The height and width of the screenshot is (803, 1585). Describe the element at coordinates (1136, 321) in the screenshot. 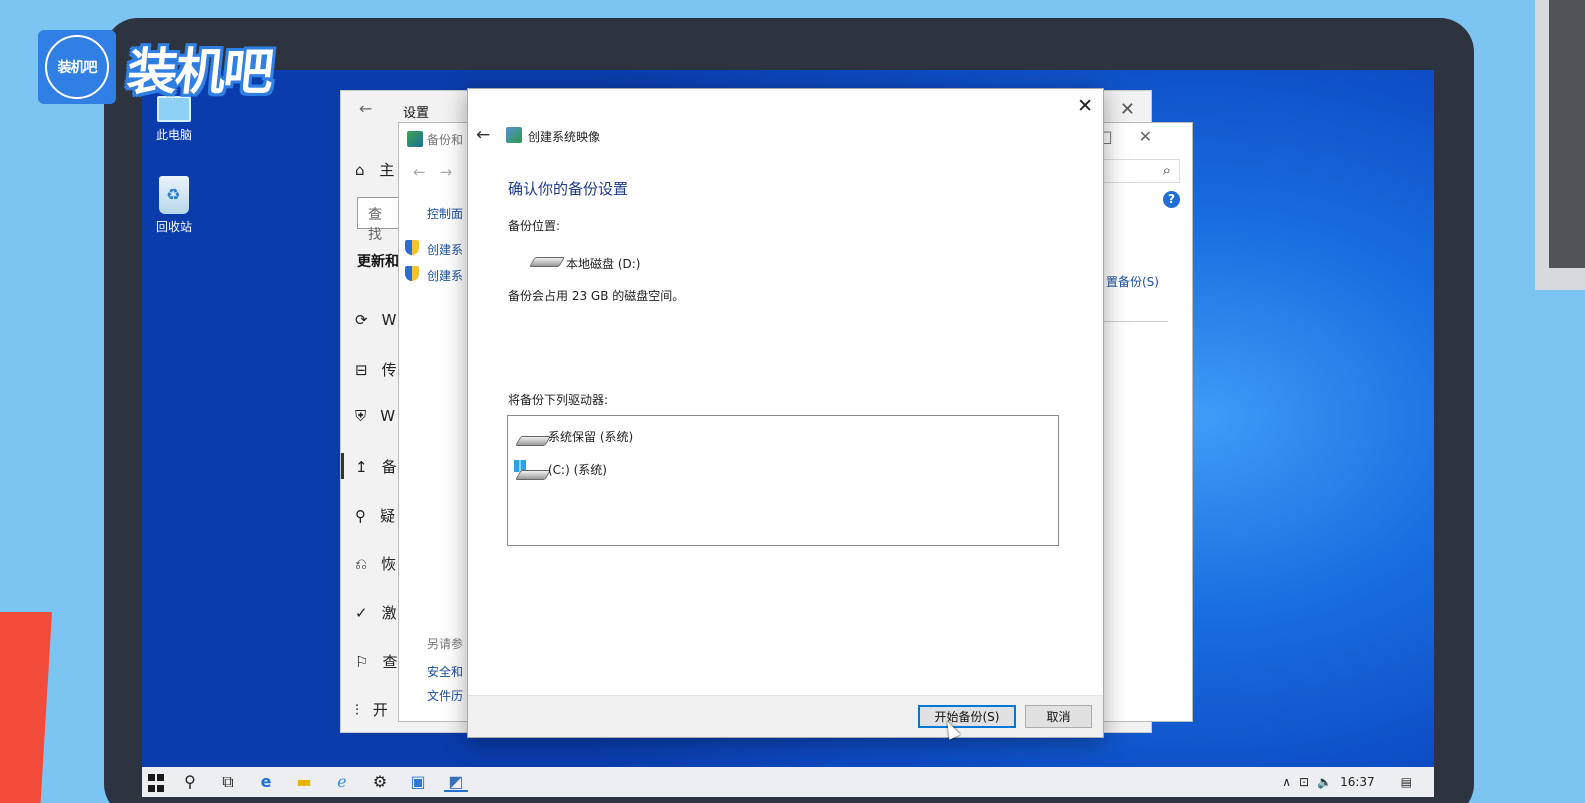

I see `divider` at that location.